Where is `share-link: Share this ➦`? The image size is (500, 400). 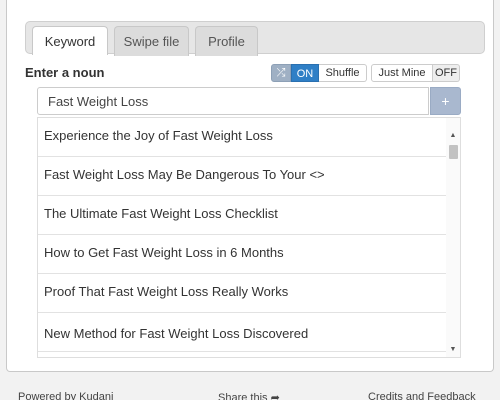
share-link: Share this ➦ is located at coordinates (249, 395).